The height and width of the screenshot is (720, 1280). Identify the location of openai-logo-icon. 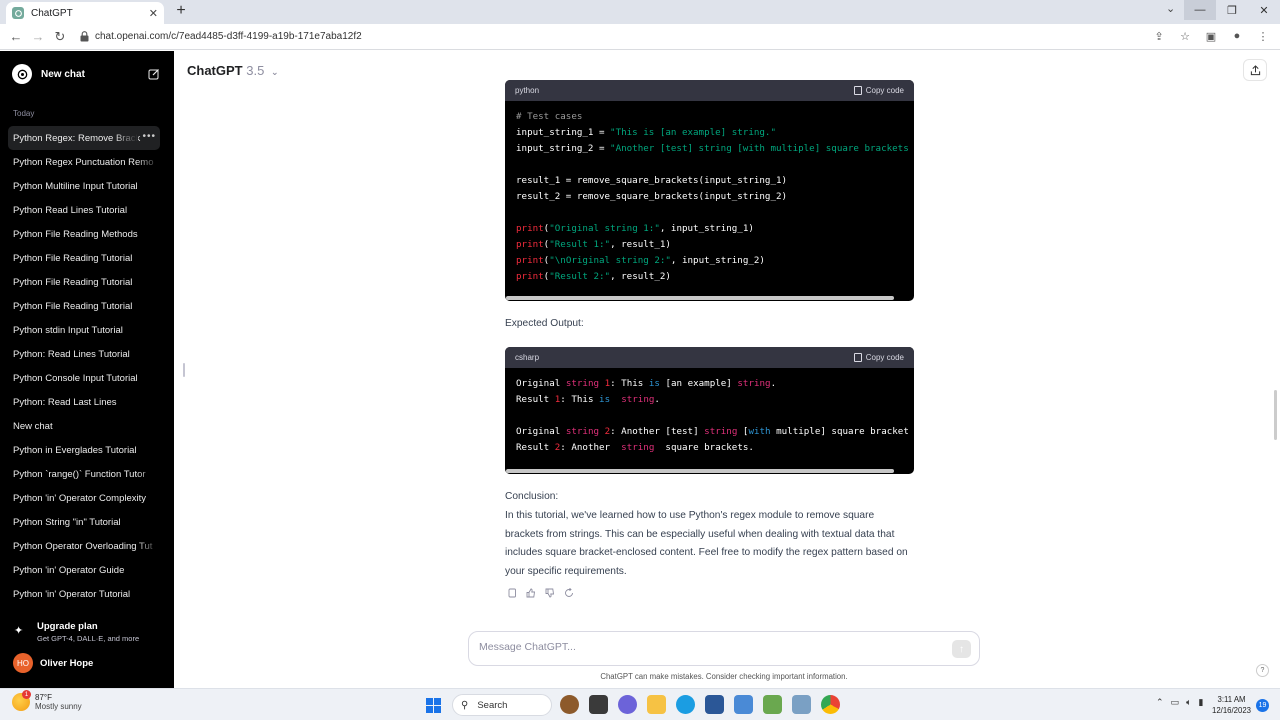
(22, 74).